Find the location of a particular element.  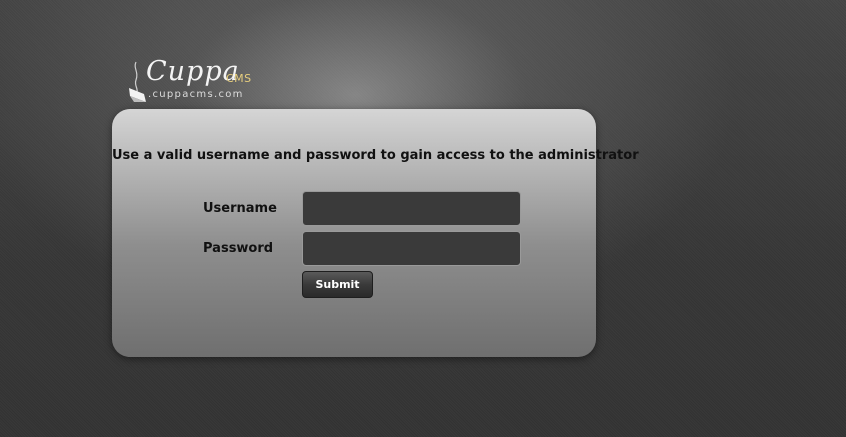

cuppa-cms-logo: Cuppa CMS .cuppacms.com is located at coordinates (191, 80).